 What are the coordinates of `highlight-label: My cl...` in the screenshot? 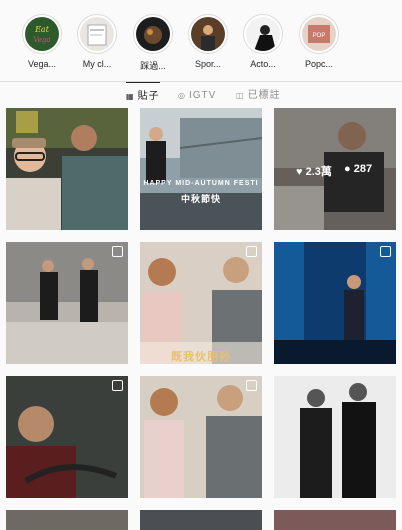 It's located at (97, 64).